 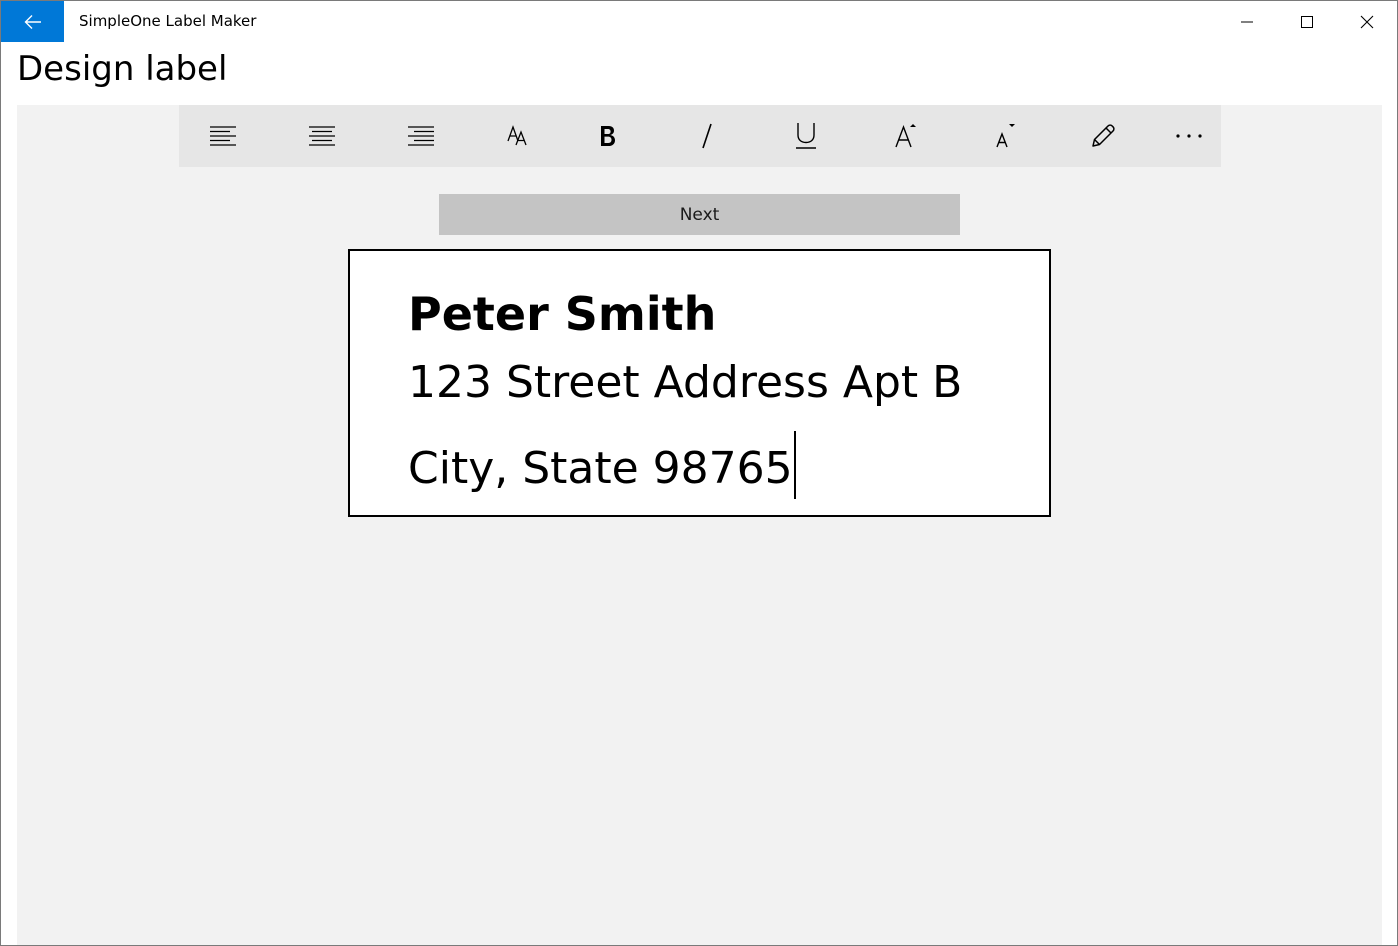 I want to click on bold-icon, so click(x=608, y=136).